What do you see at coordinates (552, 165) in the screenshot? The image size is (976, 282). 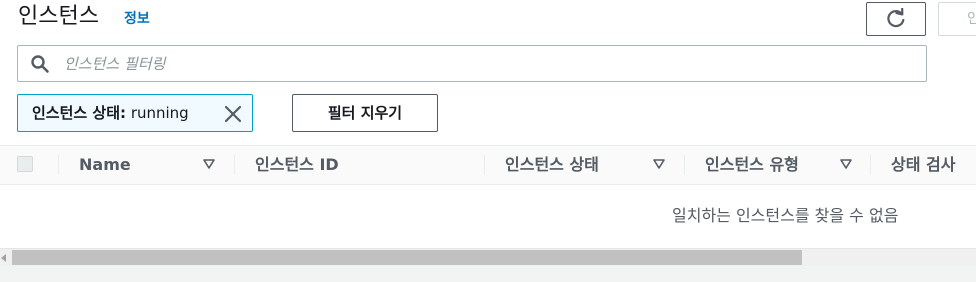 I see `column-header-instance-state: 인스턴스 상태` at bounding box center [552, 165].